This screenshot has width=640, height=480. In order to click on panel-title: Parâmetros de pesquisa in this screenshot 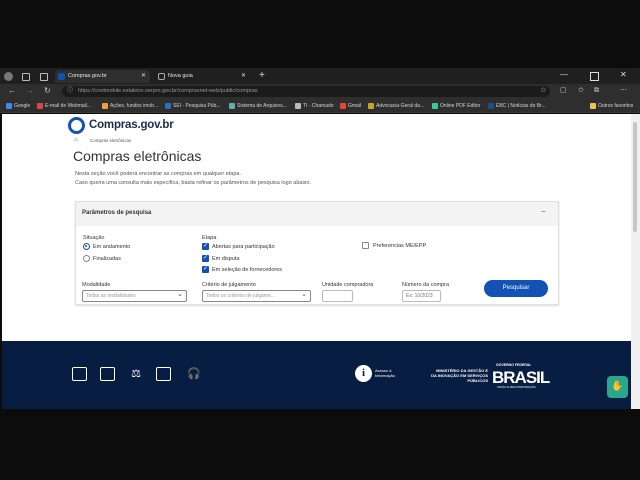, I will do `click(117, 213)`.